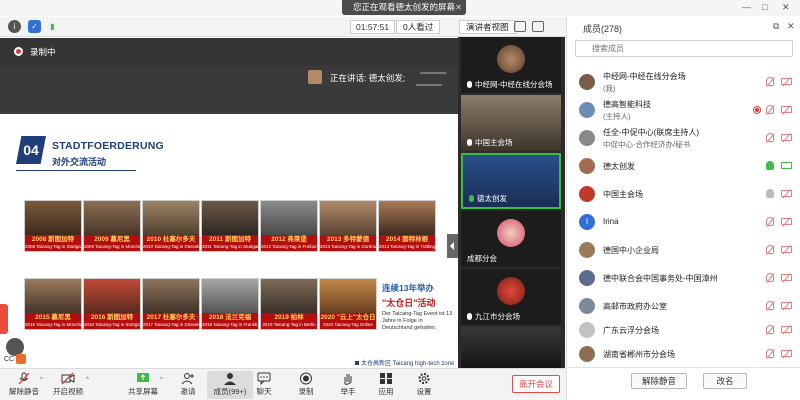 This screenshot has width=800, height=400. What do you see at coordinates (619, 166) in the screenshot?
I see `member-name: 德太创发` at bounding box center [619, 166].